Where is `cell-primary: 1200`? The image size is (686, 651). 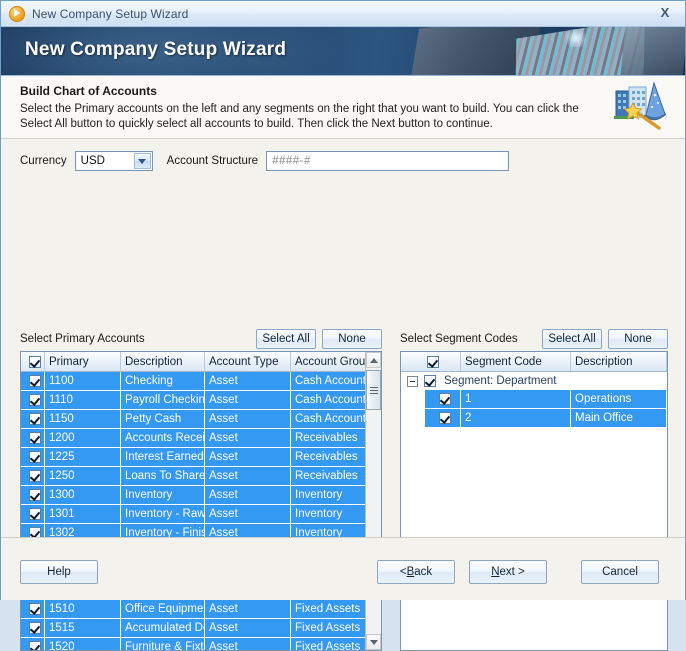 cell-primary: 1200 is located at coordinates (83, 438).